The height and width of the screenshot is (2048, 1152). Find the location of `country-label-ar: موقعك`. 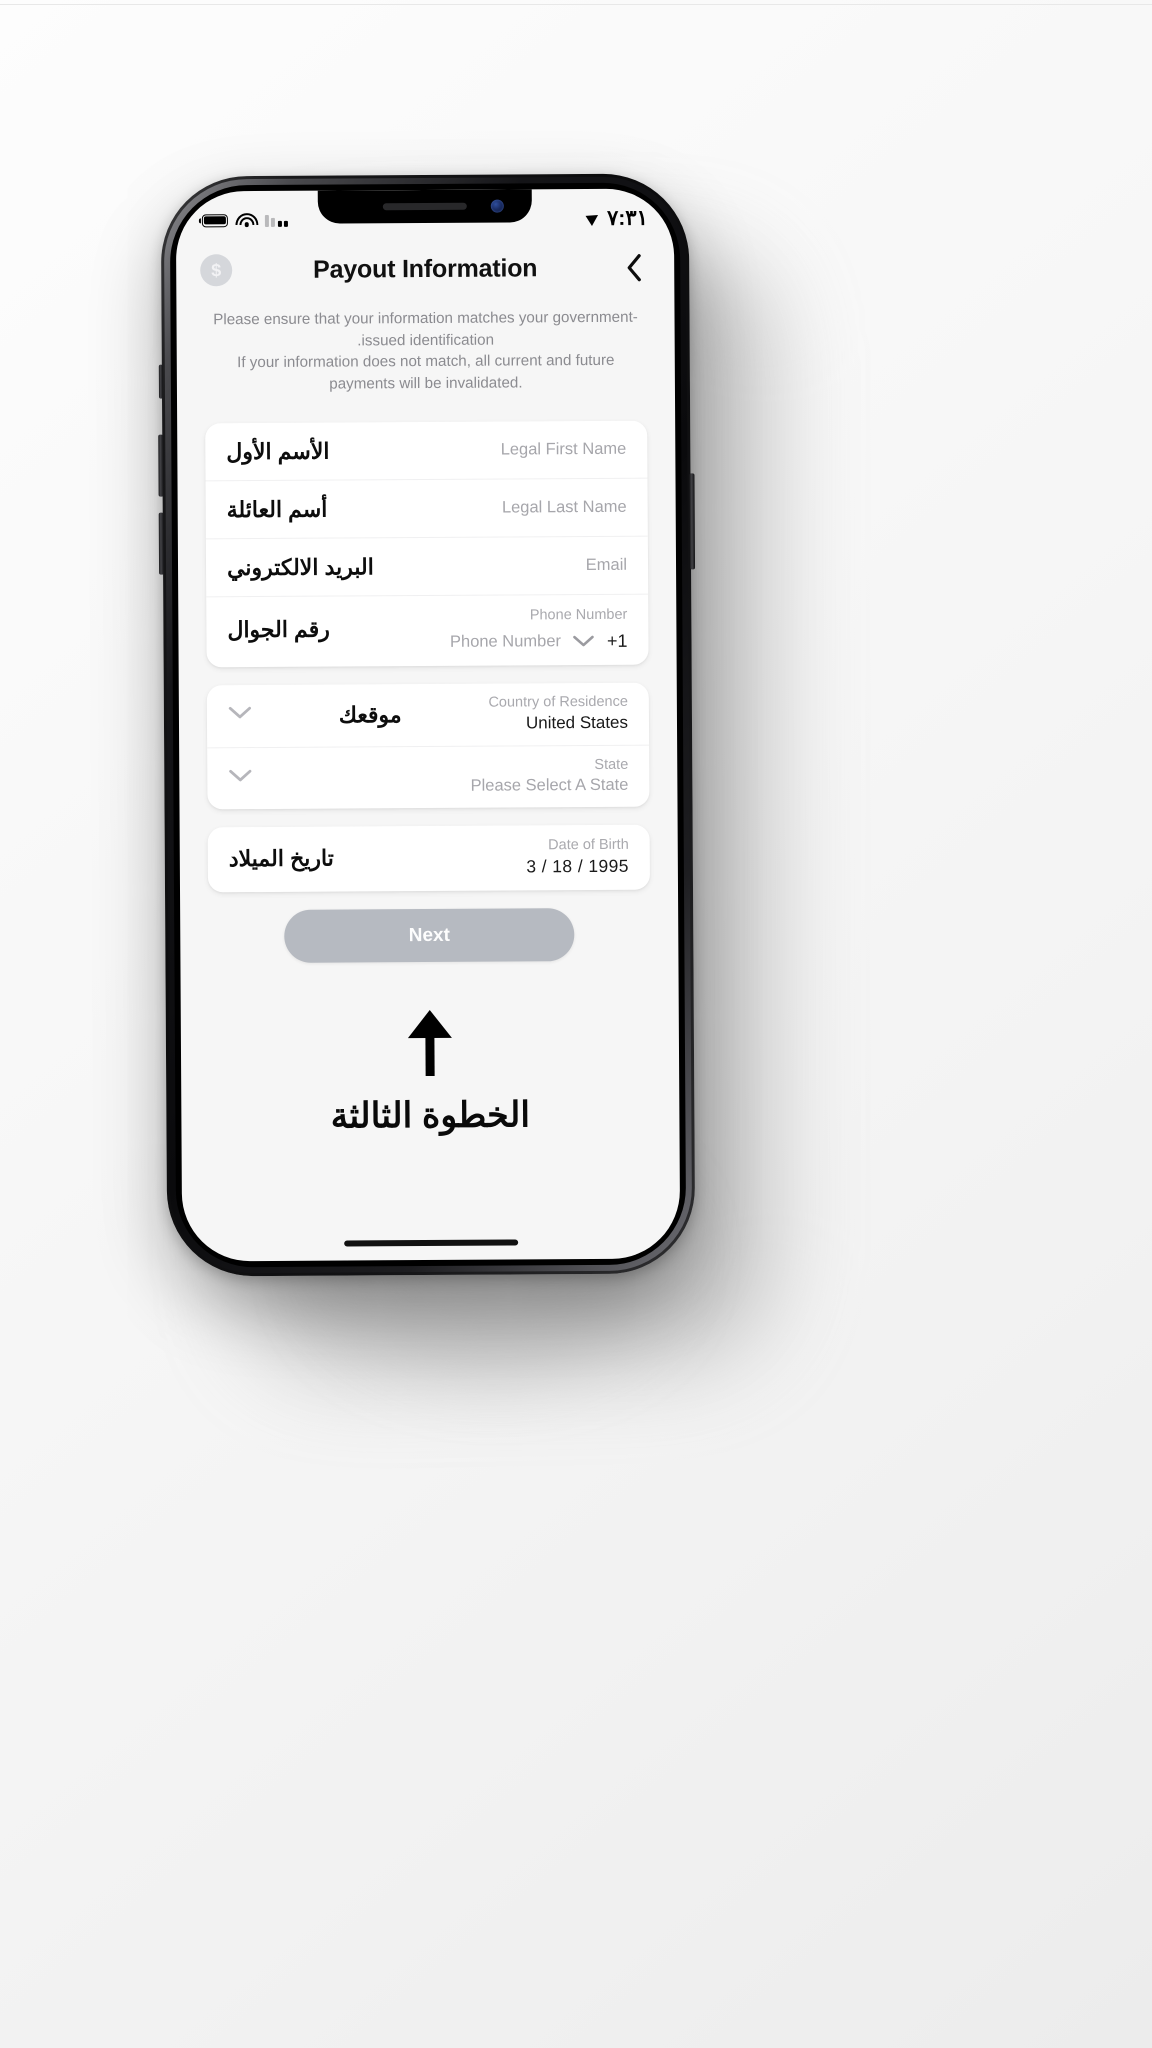

country-label-ar: موقعك is located at coordinates (370, 714).